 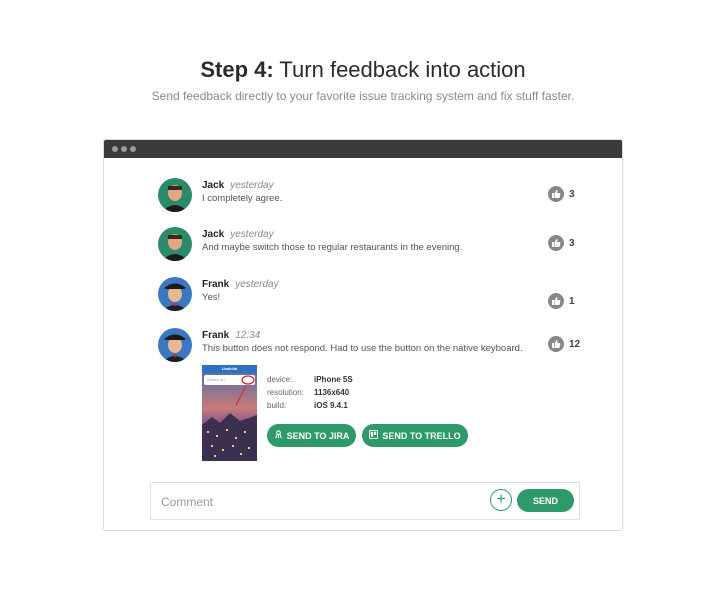 What do you see at coordinates (285, 392) in the screenshot?
I see `resolution-label: resolution:` at bounding box center [285, 392].